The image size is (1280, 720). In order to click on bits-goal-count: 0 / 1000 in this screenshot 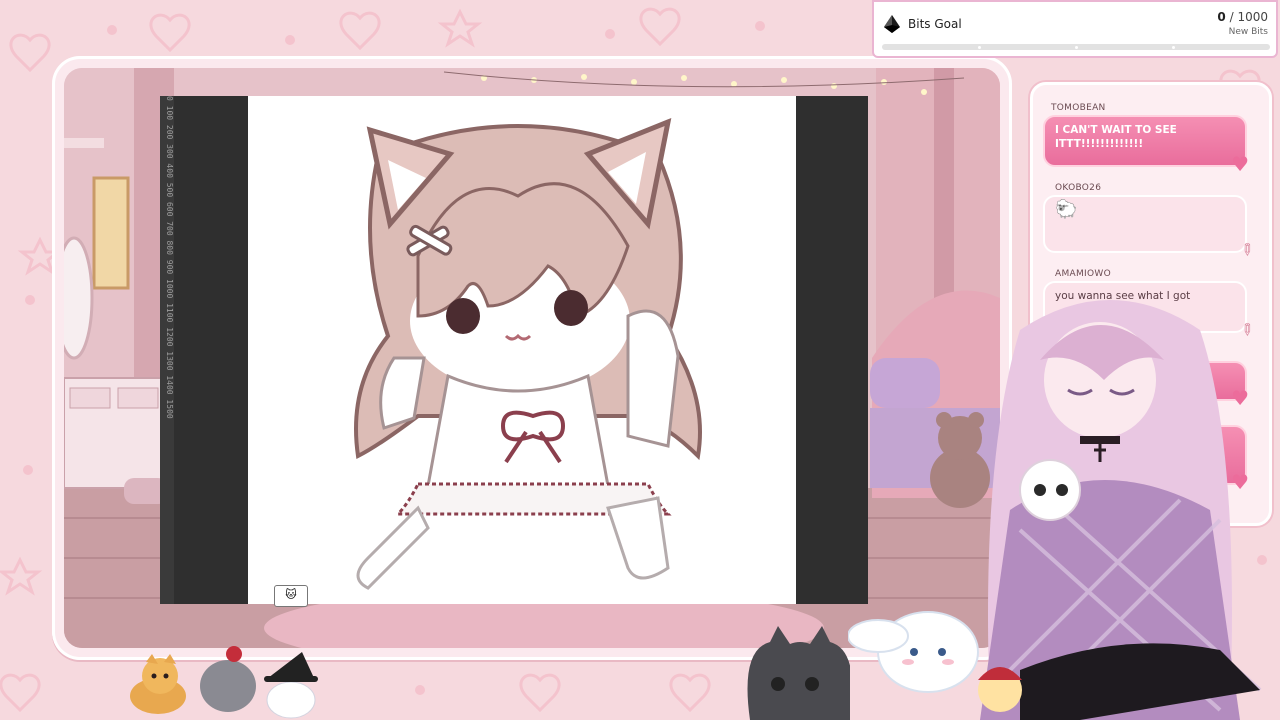, I will do `click(1242, 17)`.